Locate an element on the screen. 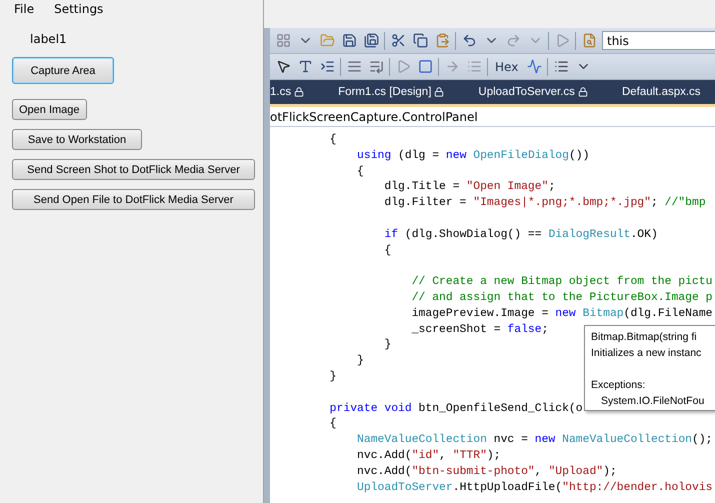 This screenshot has height=503, width=715. code-line: imagePreview.Image = new Bitmap(dlg.FileName is located at coordinates (561, 314).